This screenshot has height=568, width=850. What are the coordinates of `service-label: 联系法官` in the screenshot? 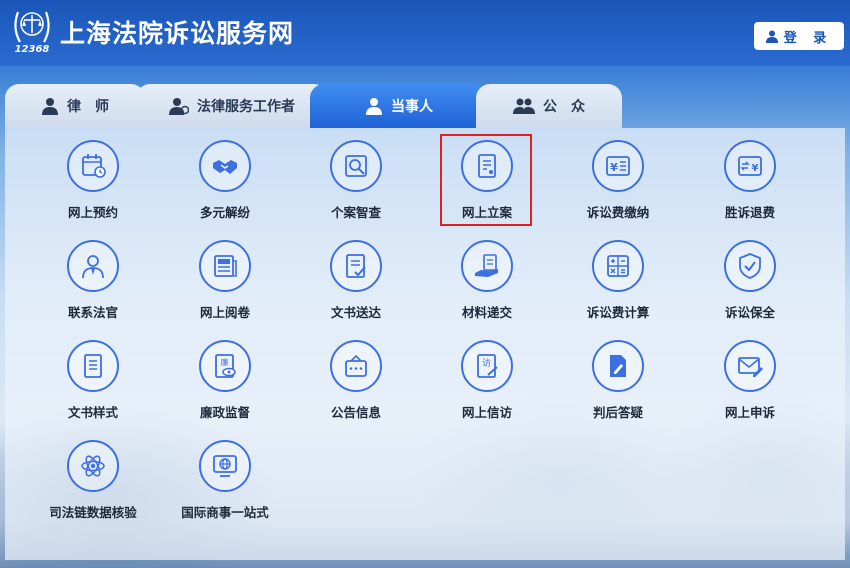 It's located at (92, 312).